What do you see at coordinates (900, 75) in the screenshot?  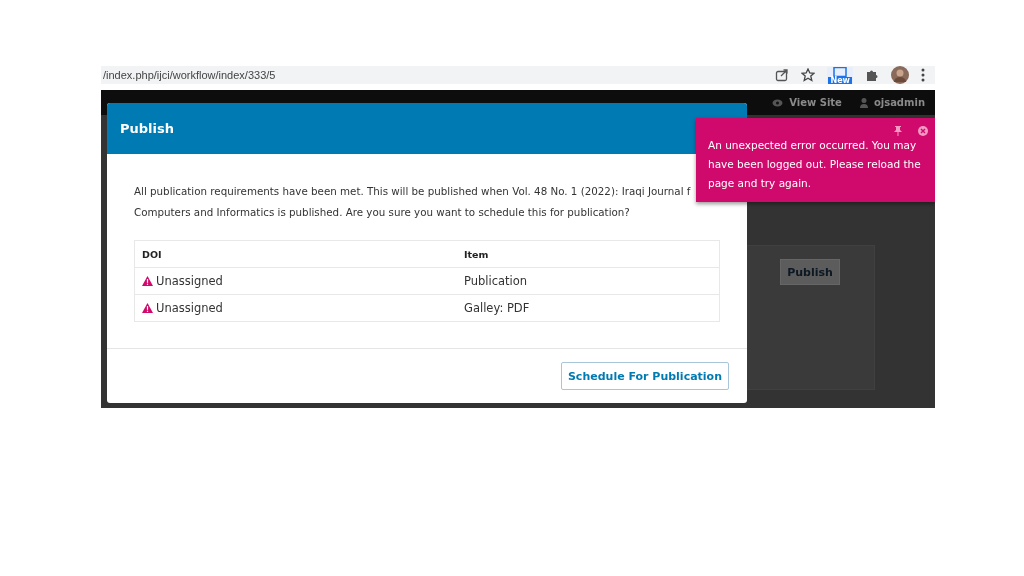 I see `avatar-icon` at bounding box center [900, 75].